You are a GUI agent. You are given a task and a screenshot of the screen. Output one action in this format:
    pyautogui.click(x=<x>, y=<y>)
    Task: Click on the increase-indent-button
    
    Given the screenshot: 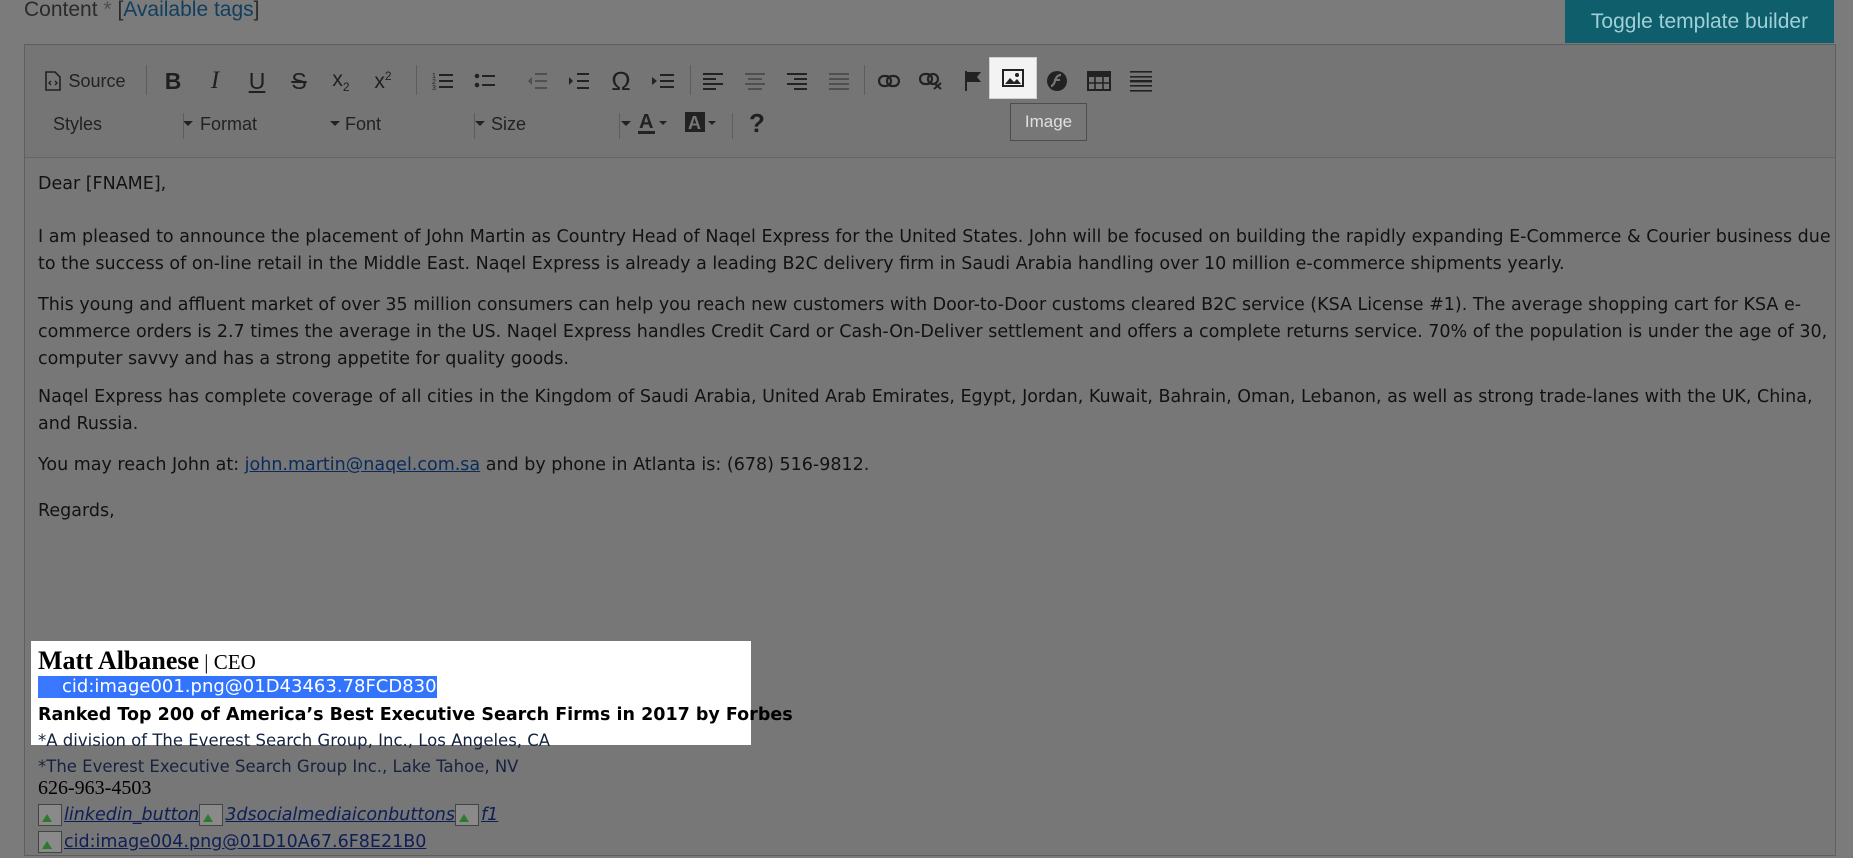 What is the action you would take?
    pyautogui.click(x=579, y=81)
    